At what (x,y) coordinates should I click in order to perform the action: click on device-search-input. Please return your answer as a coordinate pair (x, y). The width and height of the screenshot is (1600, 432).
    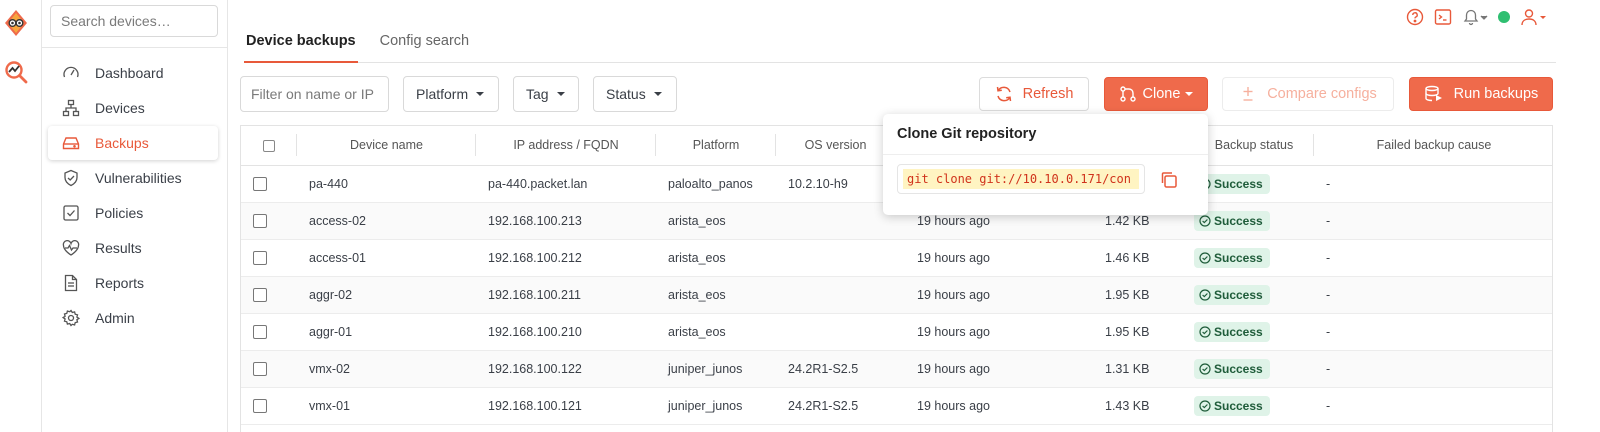
    Looking at the image, I should click on (134, 21).